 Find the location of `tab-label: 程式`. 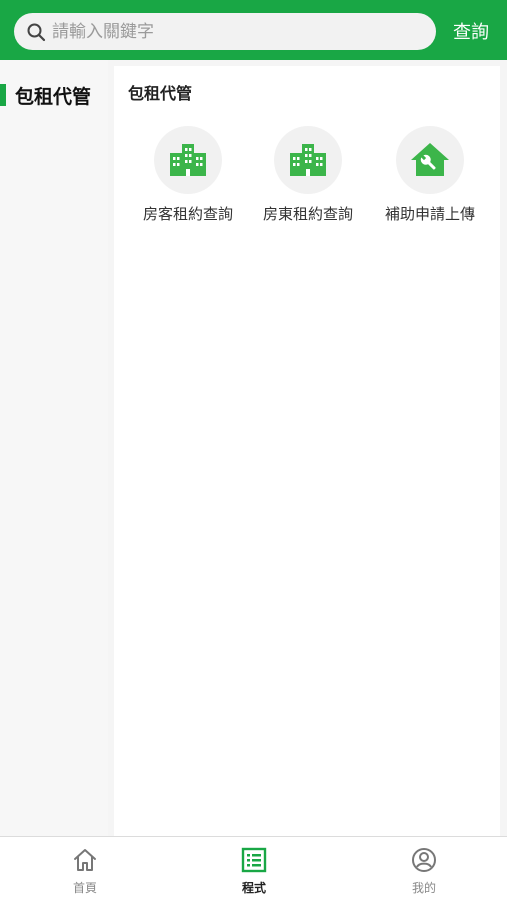

tab-label: 程式 is located at coordinates (253, 888).